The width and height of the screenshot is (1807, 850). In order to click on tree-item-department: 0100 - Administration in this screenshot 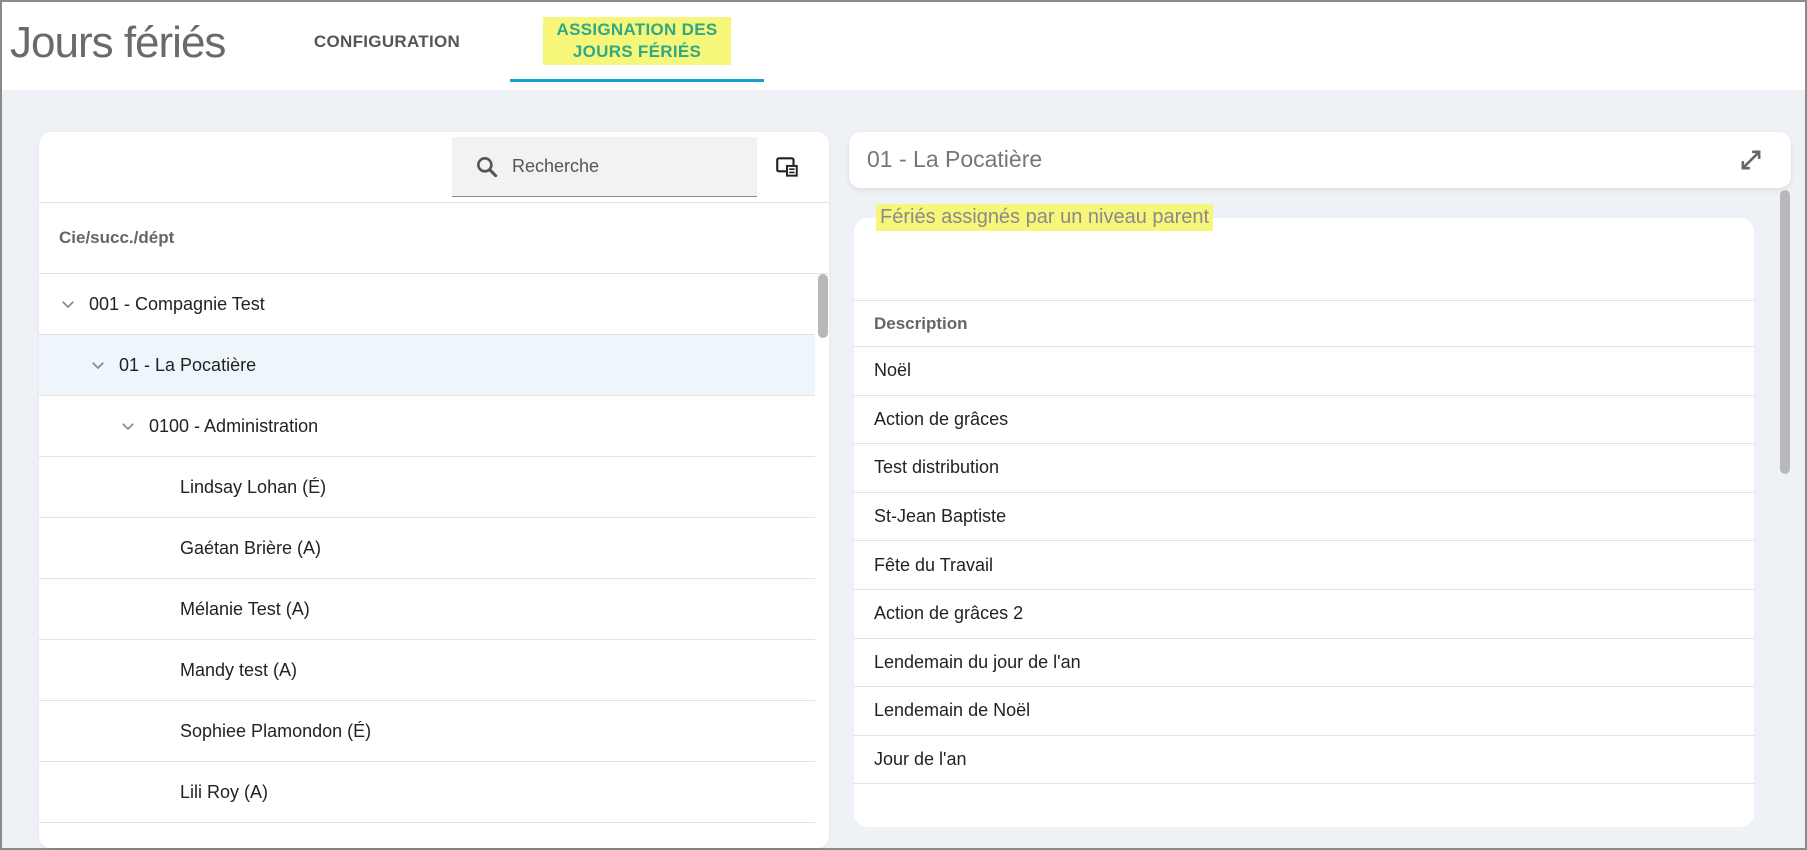, I will do `click(427, 426)`.